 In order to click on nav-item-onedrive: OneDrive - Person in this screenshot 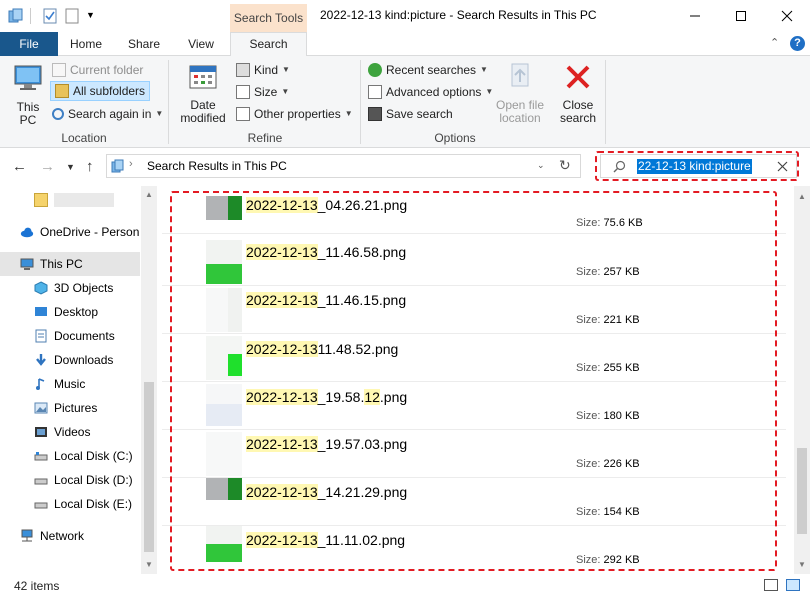, I will do `click(70, 232)`.